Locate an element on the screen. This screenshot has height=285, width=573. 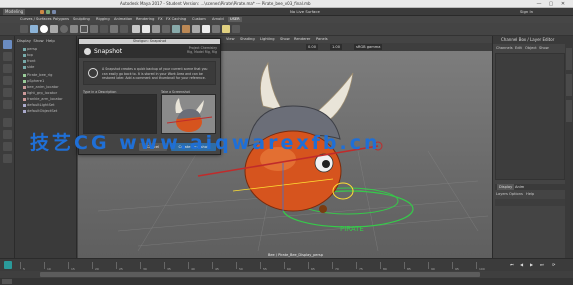
paint-select-icon is located at coordinates (7, 68).